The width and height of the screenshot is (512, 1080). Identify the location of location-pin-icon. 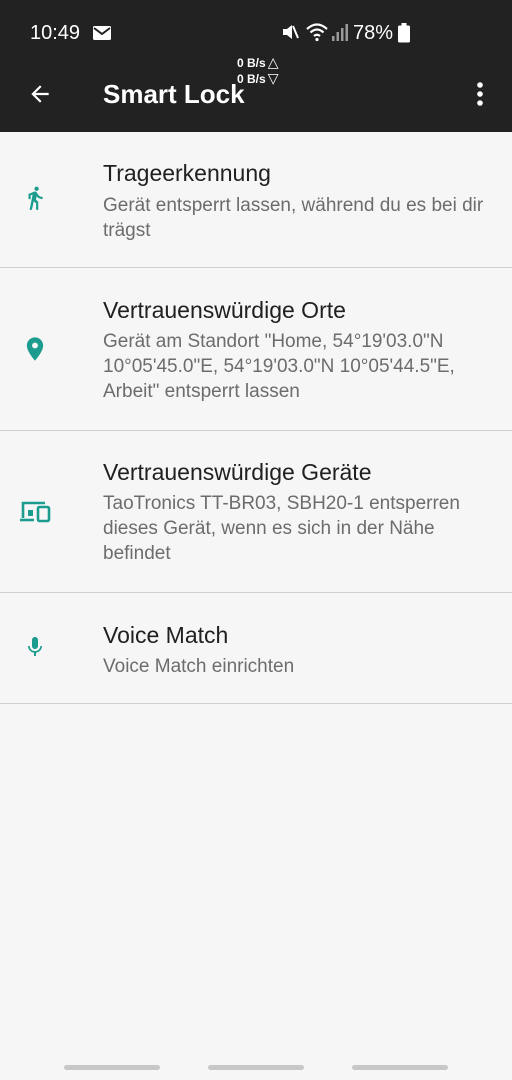
(35, 349).